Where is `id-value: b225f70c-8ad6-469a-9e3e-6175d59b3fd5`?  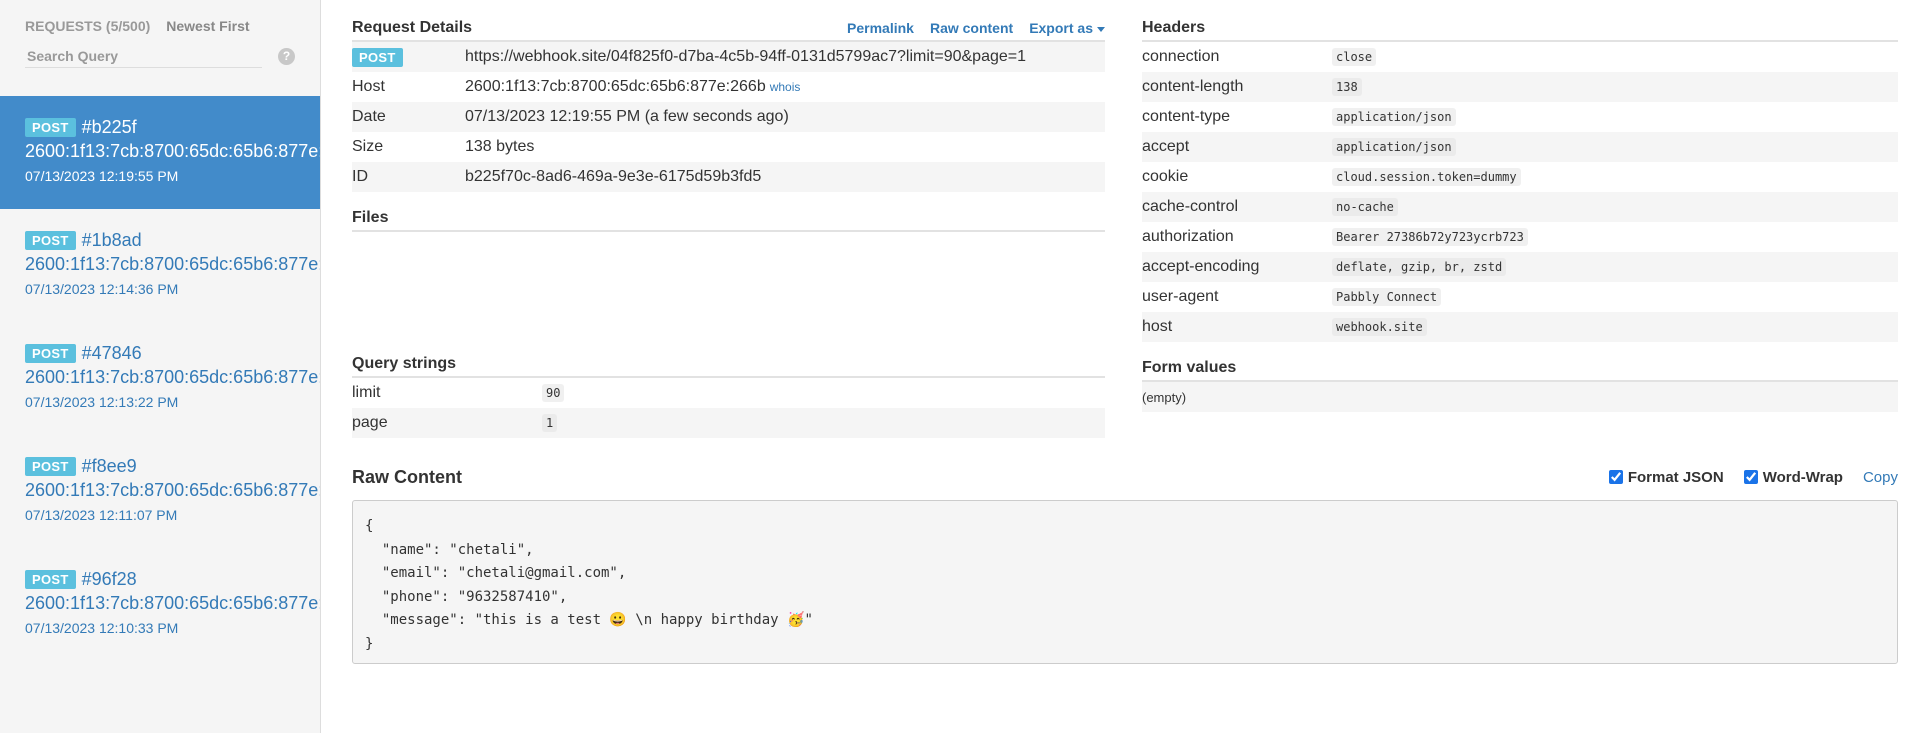
id-value: b225f70c-8ad6-469a-9e3e-6175d59b3fd5 is located at coordinates (613, 176).